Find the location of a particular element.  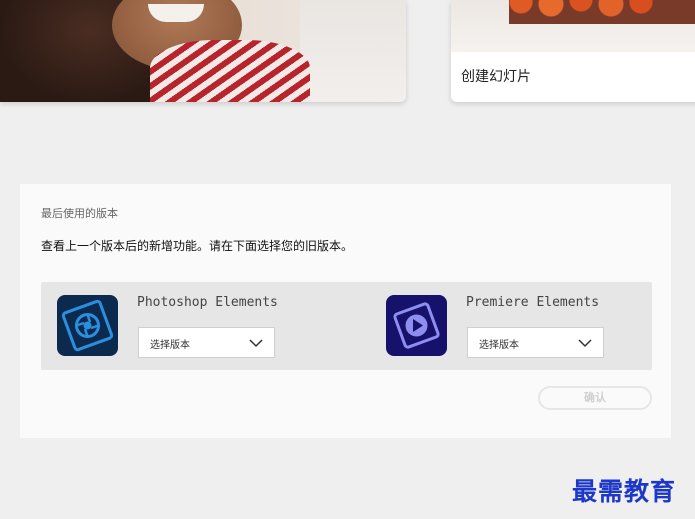

premiere-version-select: 选择版本 is located at coordinates (535, 342).